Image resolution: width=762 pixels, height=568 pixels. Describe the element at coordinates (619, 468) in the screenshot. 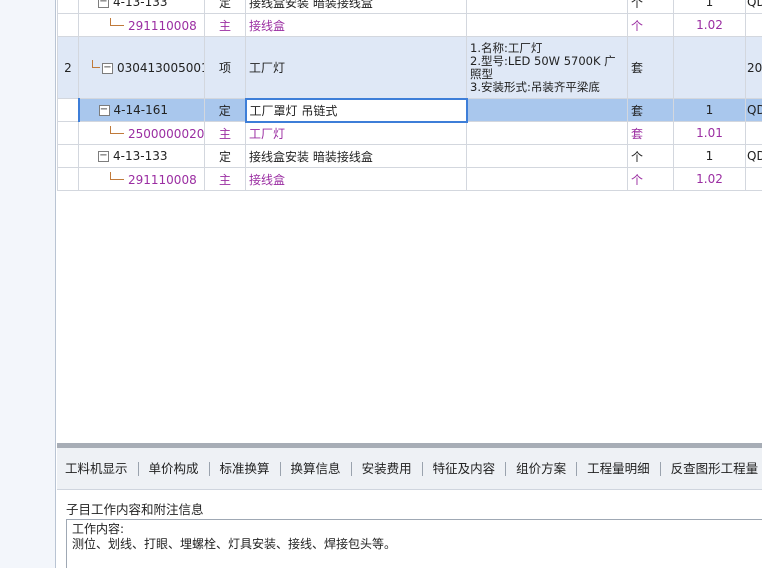

I see `tab-quantity-detail: 工程量明细` at that location.